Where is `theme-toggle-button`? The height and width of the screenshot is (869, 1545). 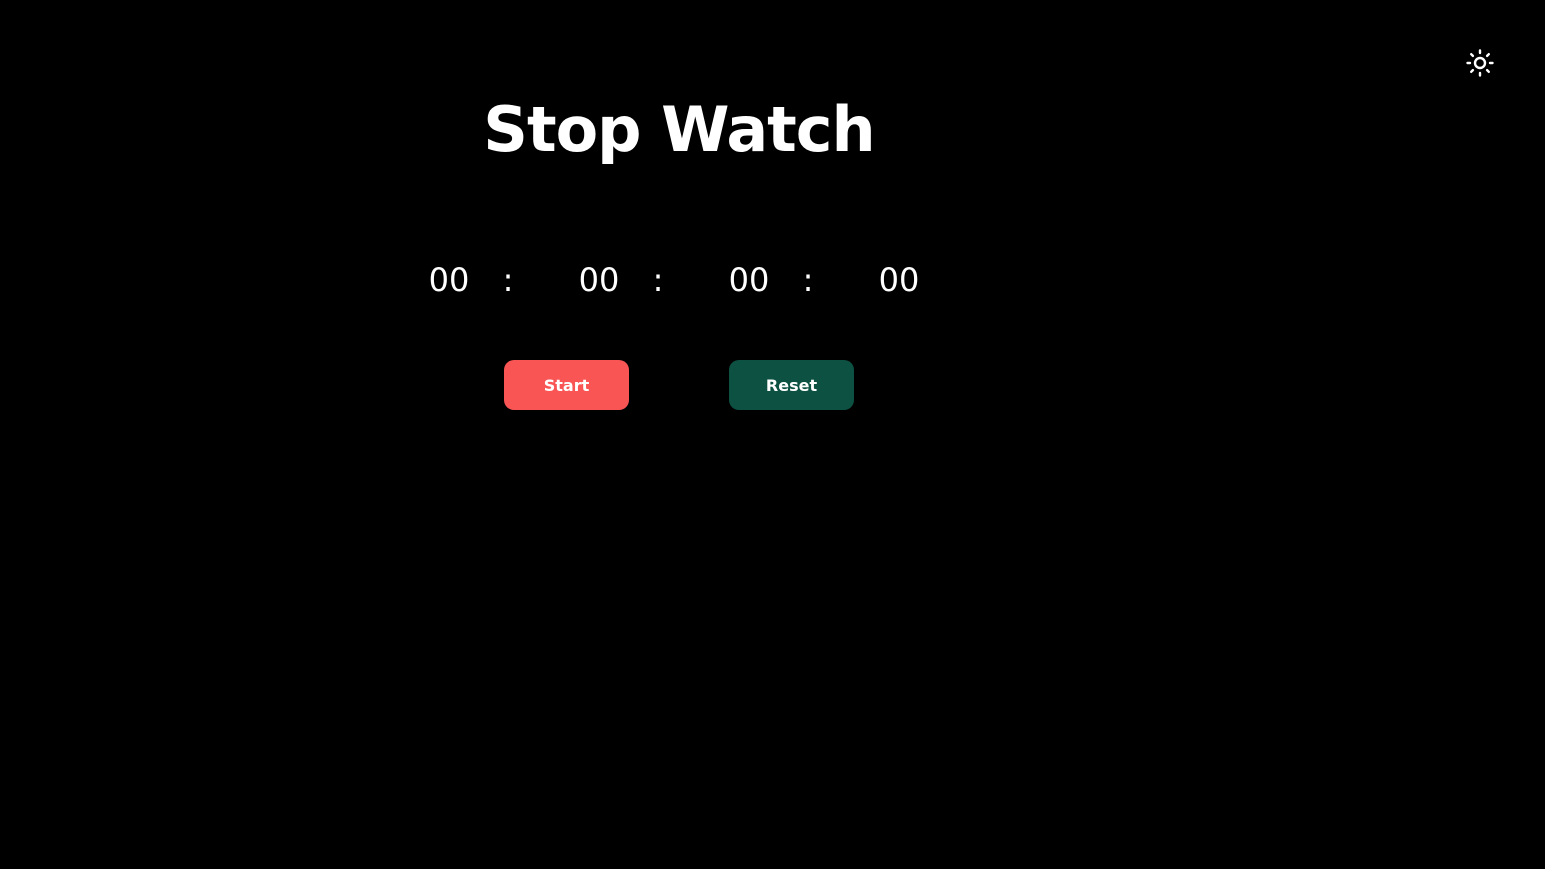
theme-toggle-button is located at coordinates (1480, 63).